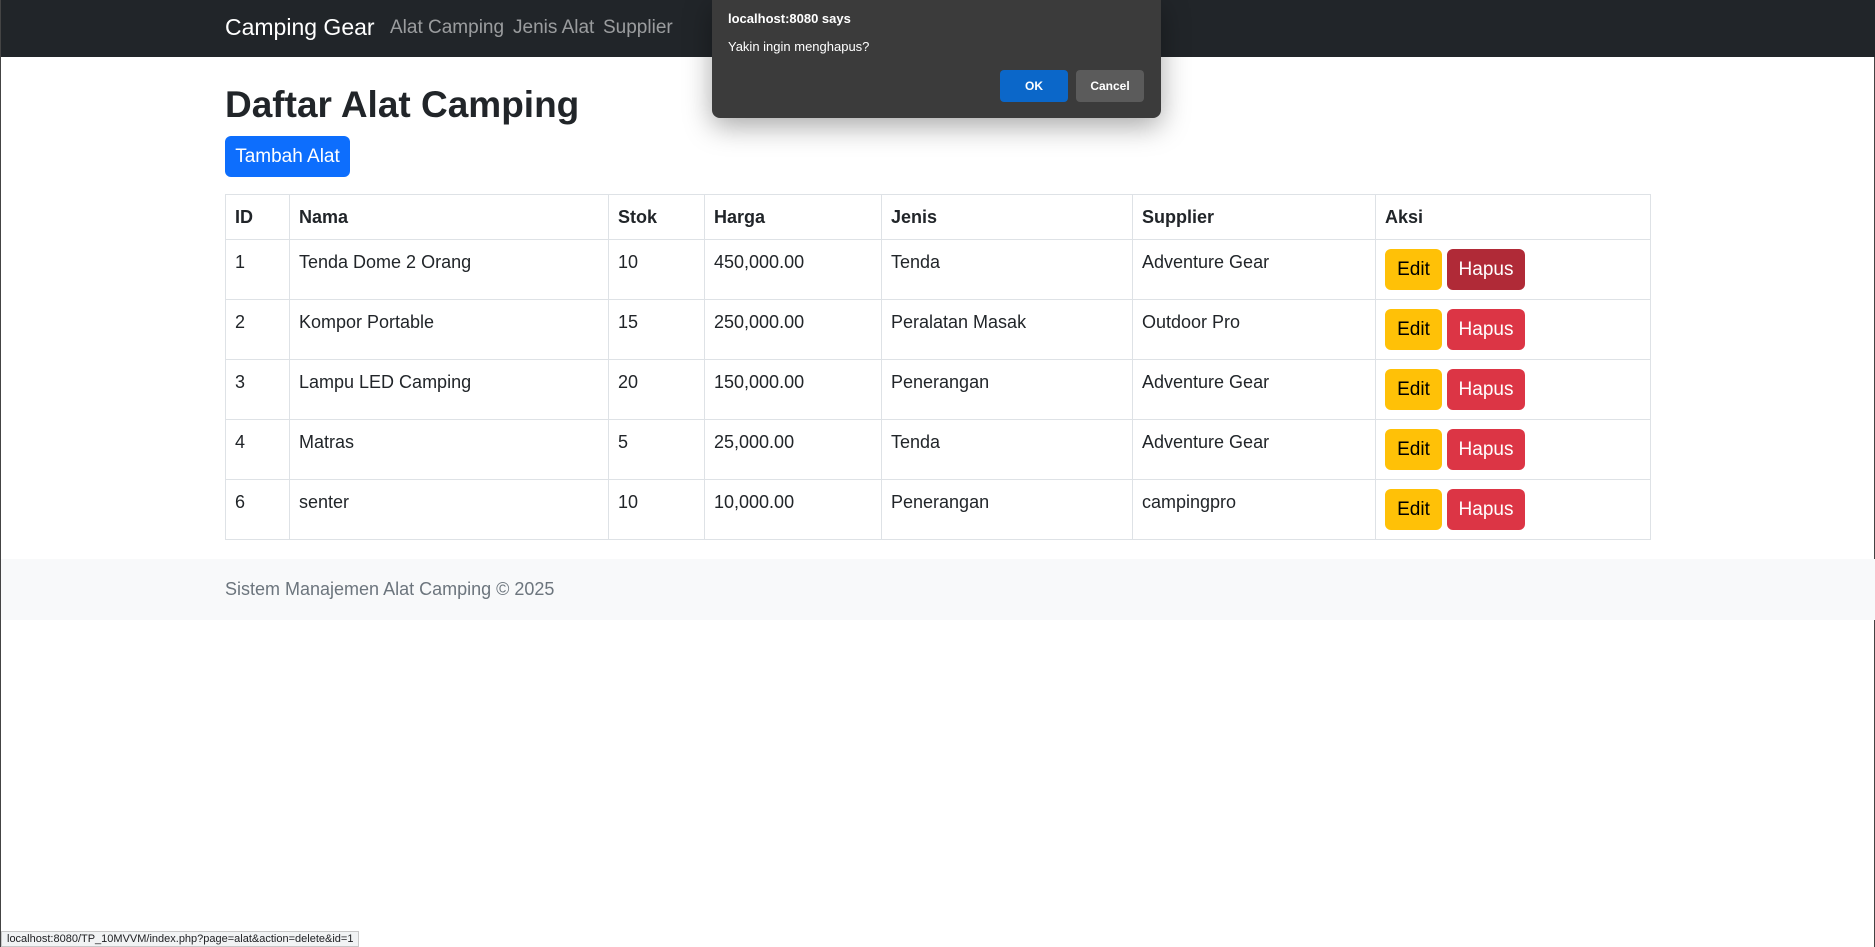 The image size is (1875, 947). What do you see at coordinates (1007, 329) in the screenshot?
I see `cell-jenis: Peralatan Masak` at bounding box center [1007, 329].